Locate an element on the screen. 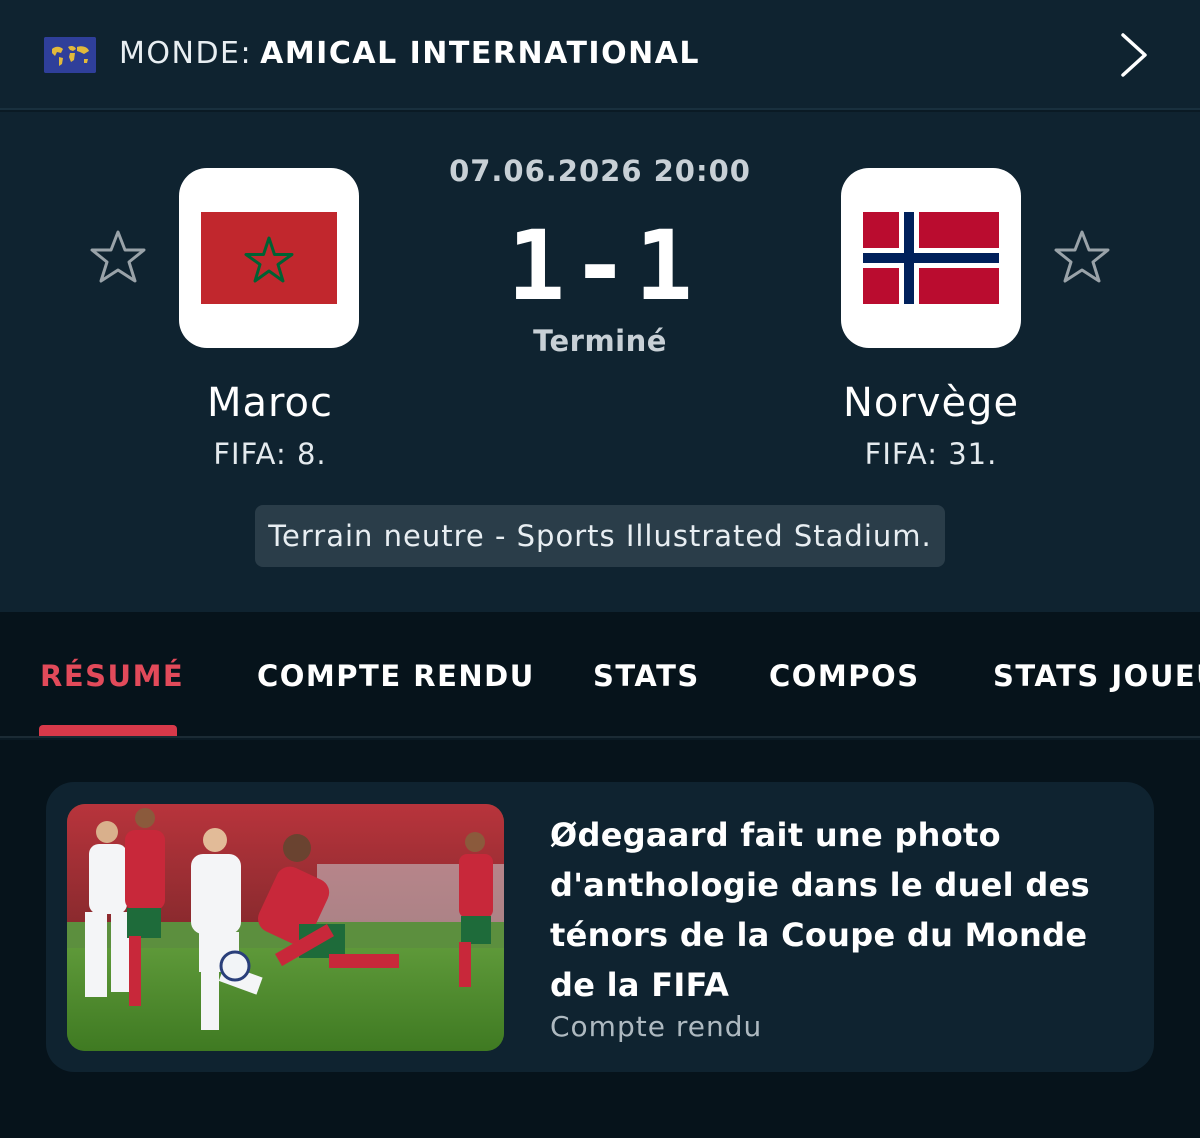 The image size is (1200, 1138). home-team-name: Maroc is located at coordinates (270, 403).